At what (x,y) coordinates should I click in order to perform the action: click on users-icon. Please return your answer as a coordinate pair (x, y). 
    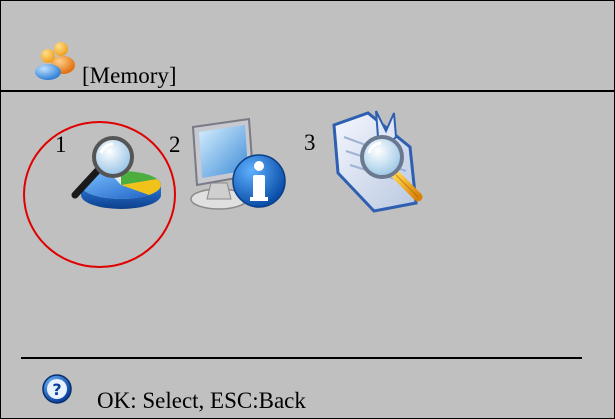
    Looking at the image, I should click on (56, 61).